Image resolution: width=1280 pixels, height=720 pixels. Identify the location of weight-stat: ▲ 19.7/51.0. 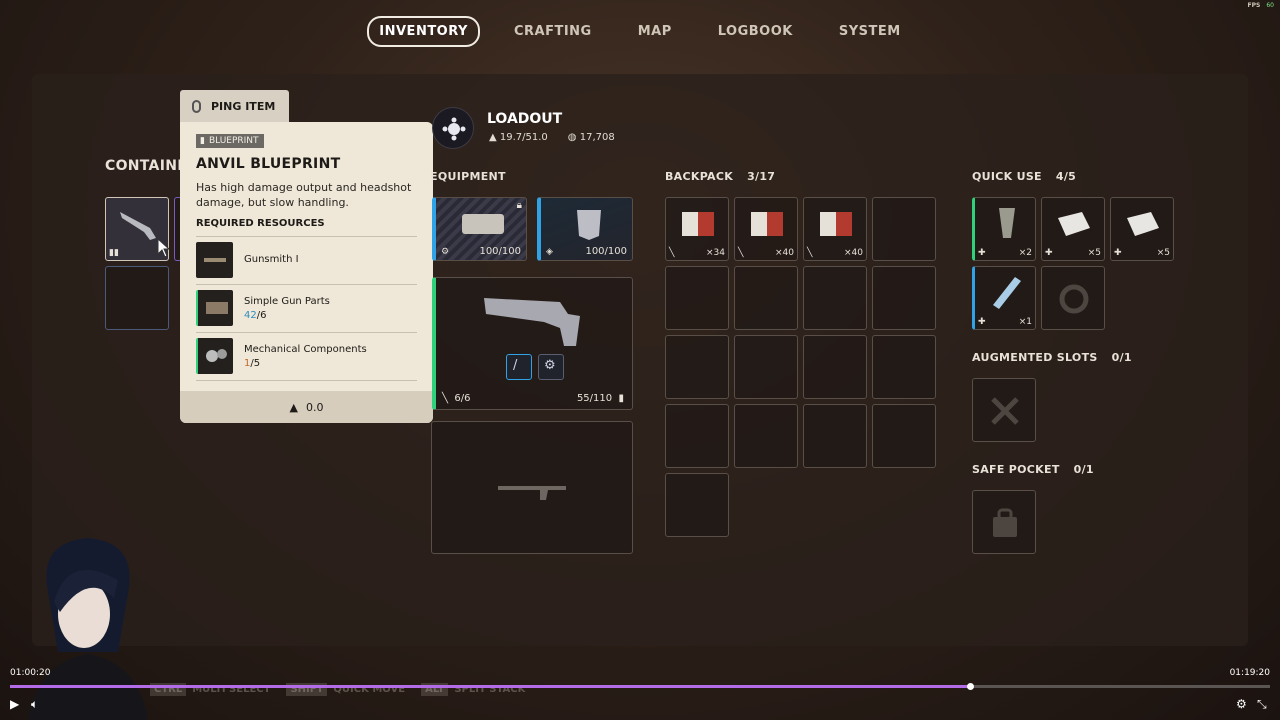
(518, 137).